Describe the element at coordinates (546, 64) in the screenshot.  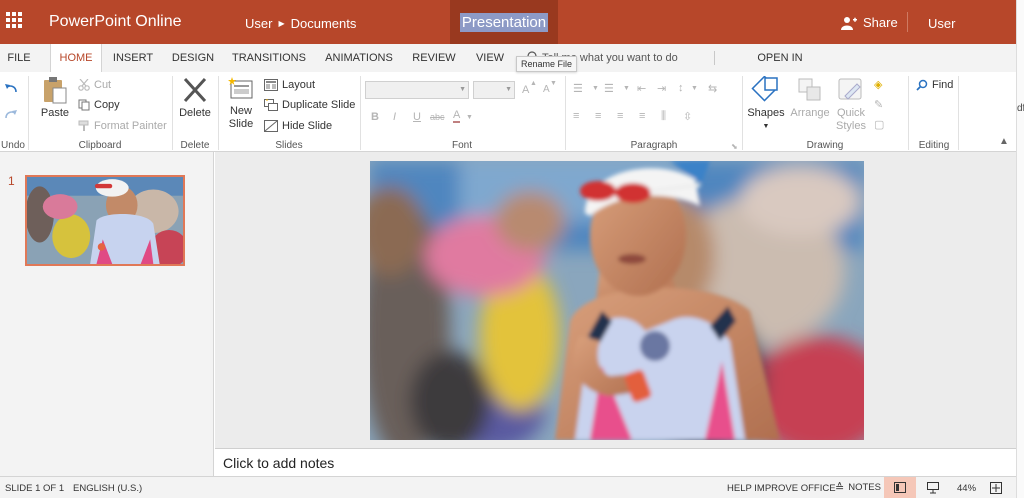
I see `rename-file-tooltip: Rename File` at that location.